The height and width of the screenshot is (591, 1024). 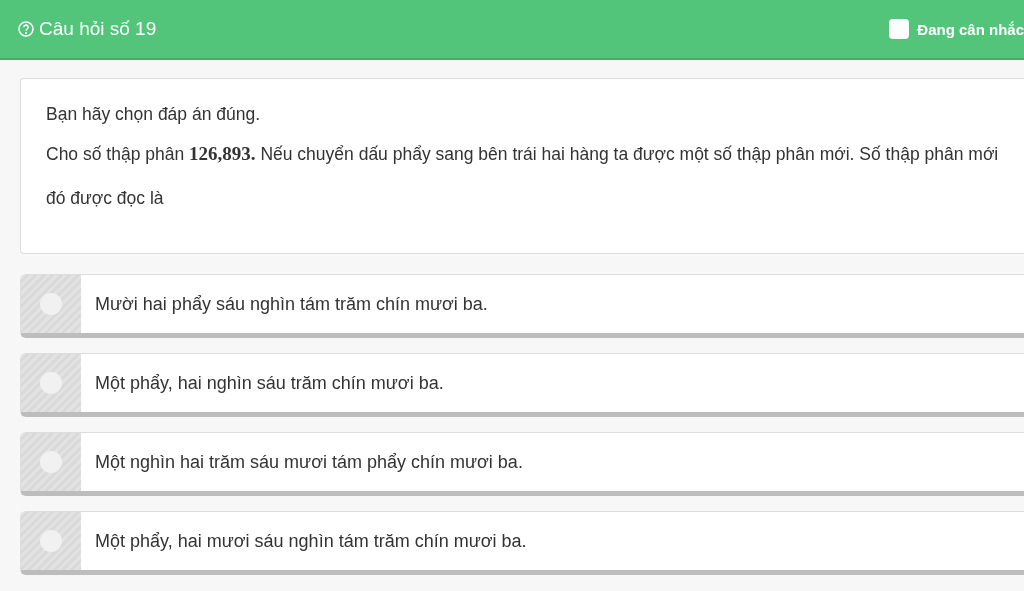 I want to click on instruction-text: Bạn hãy chọn đáp án đúng., so click(x=154, y=114).